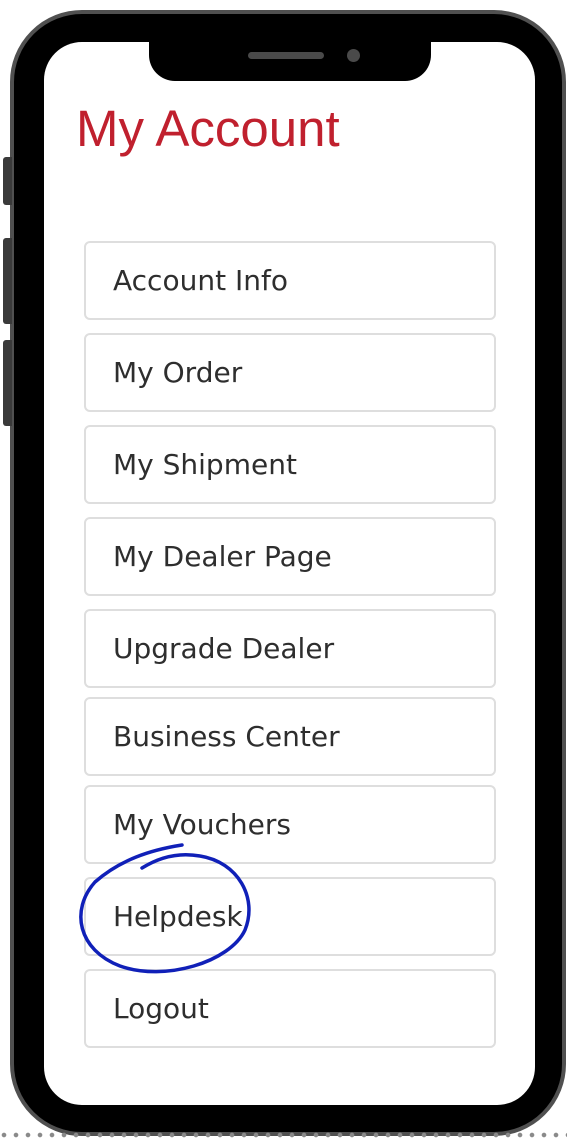  What do you see at coordinates (200, 280) in the screenshot?
I see `menu-item-label: Account Info` at bounding box center [200, 280].